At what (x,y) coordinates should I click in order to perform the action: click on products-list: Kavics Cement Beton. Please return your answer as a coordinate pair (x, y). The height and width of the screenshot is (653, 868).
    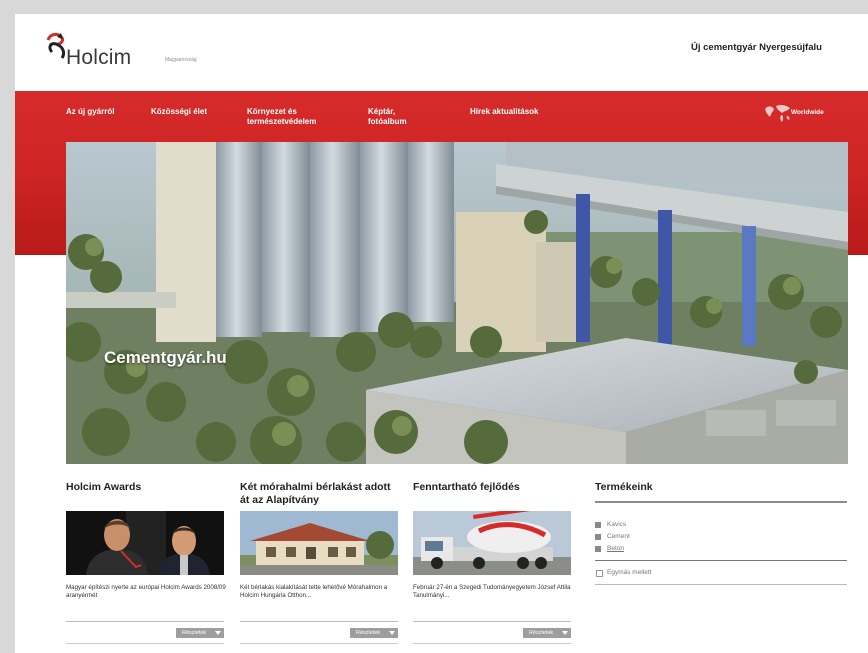
    Looking at the image, I should click on (721, 537).